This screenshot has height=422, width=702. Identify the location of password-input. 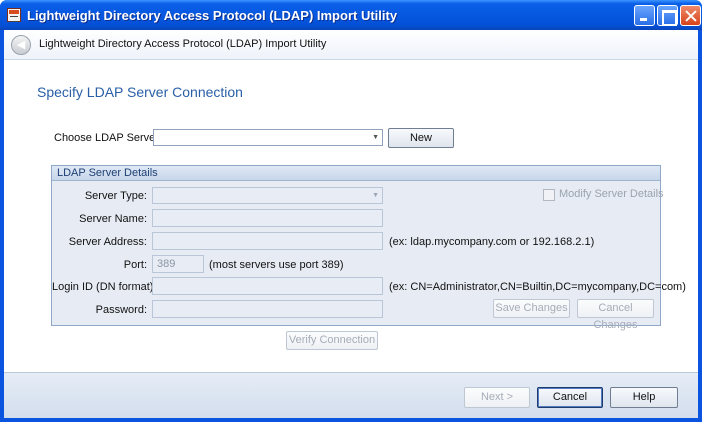
(267, 309).